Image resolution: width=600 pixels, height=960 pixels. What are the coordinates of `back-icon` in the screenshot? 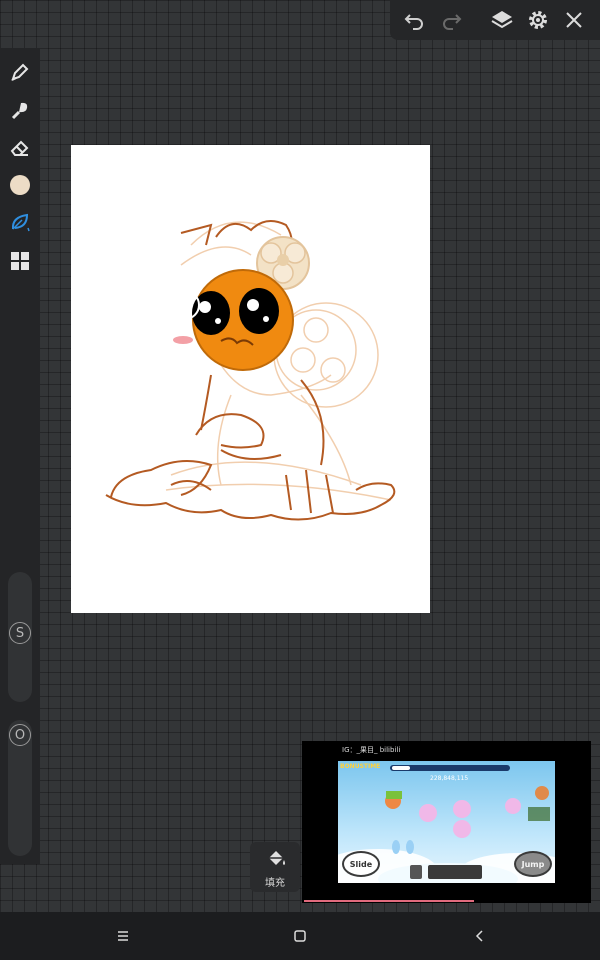 It's located at (479, 936).